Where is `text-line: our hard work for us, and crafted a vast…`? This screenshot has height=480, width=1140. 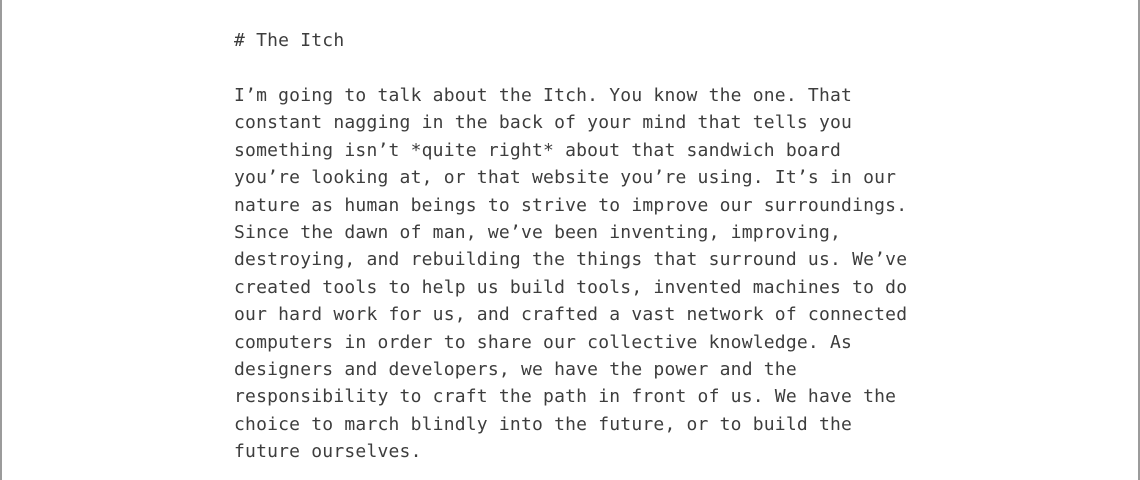
text-line: our hard work for us, and crafted a vast… is located at coordinates (570, 314).